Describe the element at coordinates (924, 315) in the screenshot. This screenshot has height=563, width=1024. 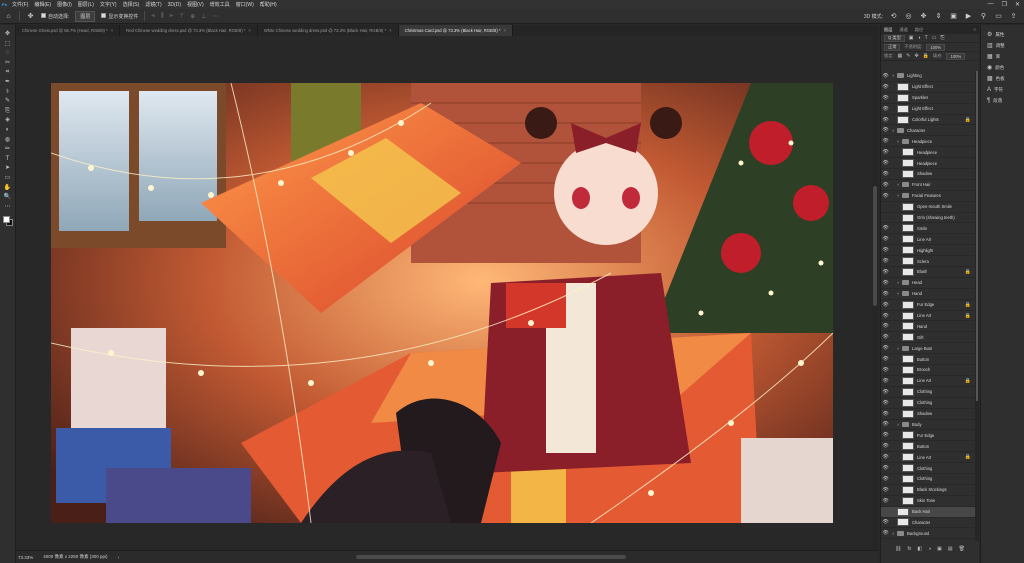
I see `layer-name: Line Art` at that location.